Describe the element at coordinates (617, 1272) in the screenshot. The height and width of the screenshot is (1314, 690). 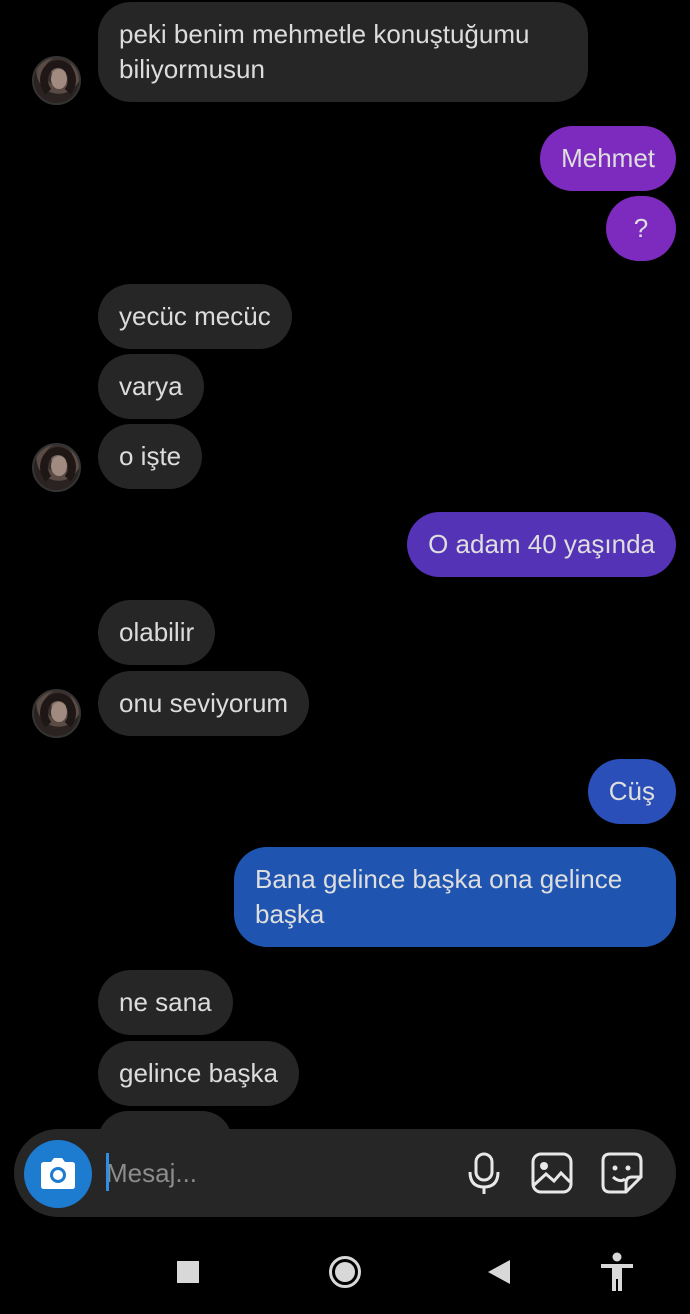
I see `accessibility-icon` at that location.